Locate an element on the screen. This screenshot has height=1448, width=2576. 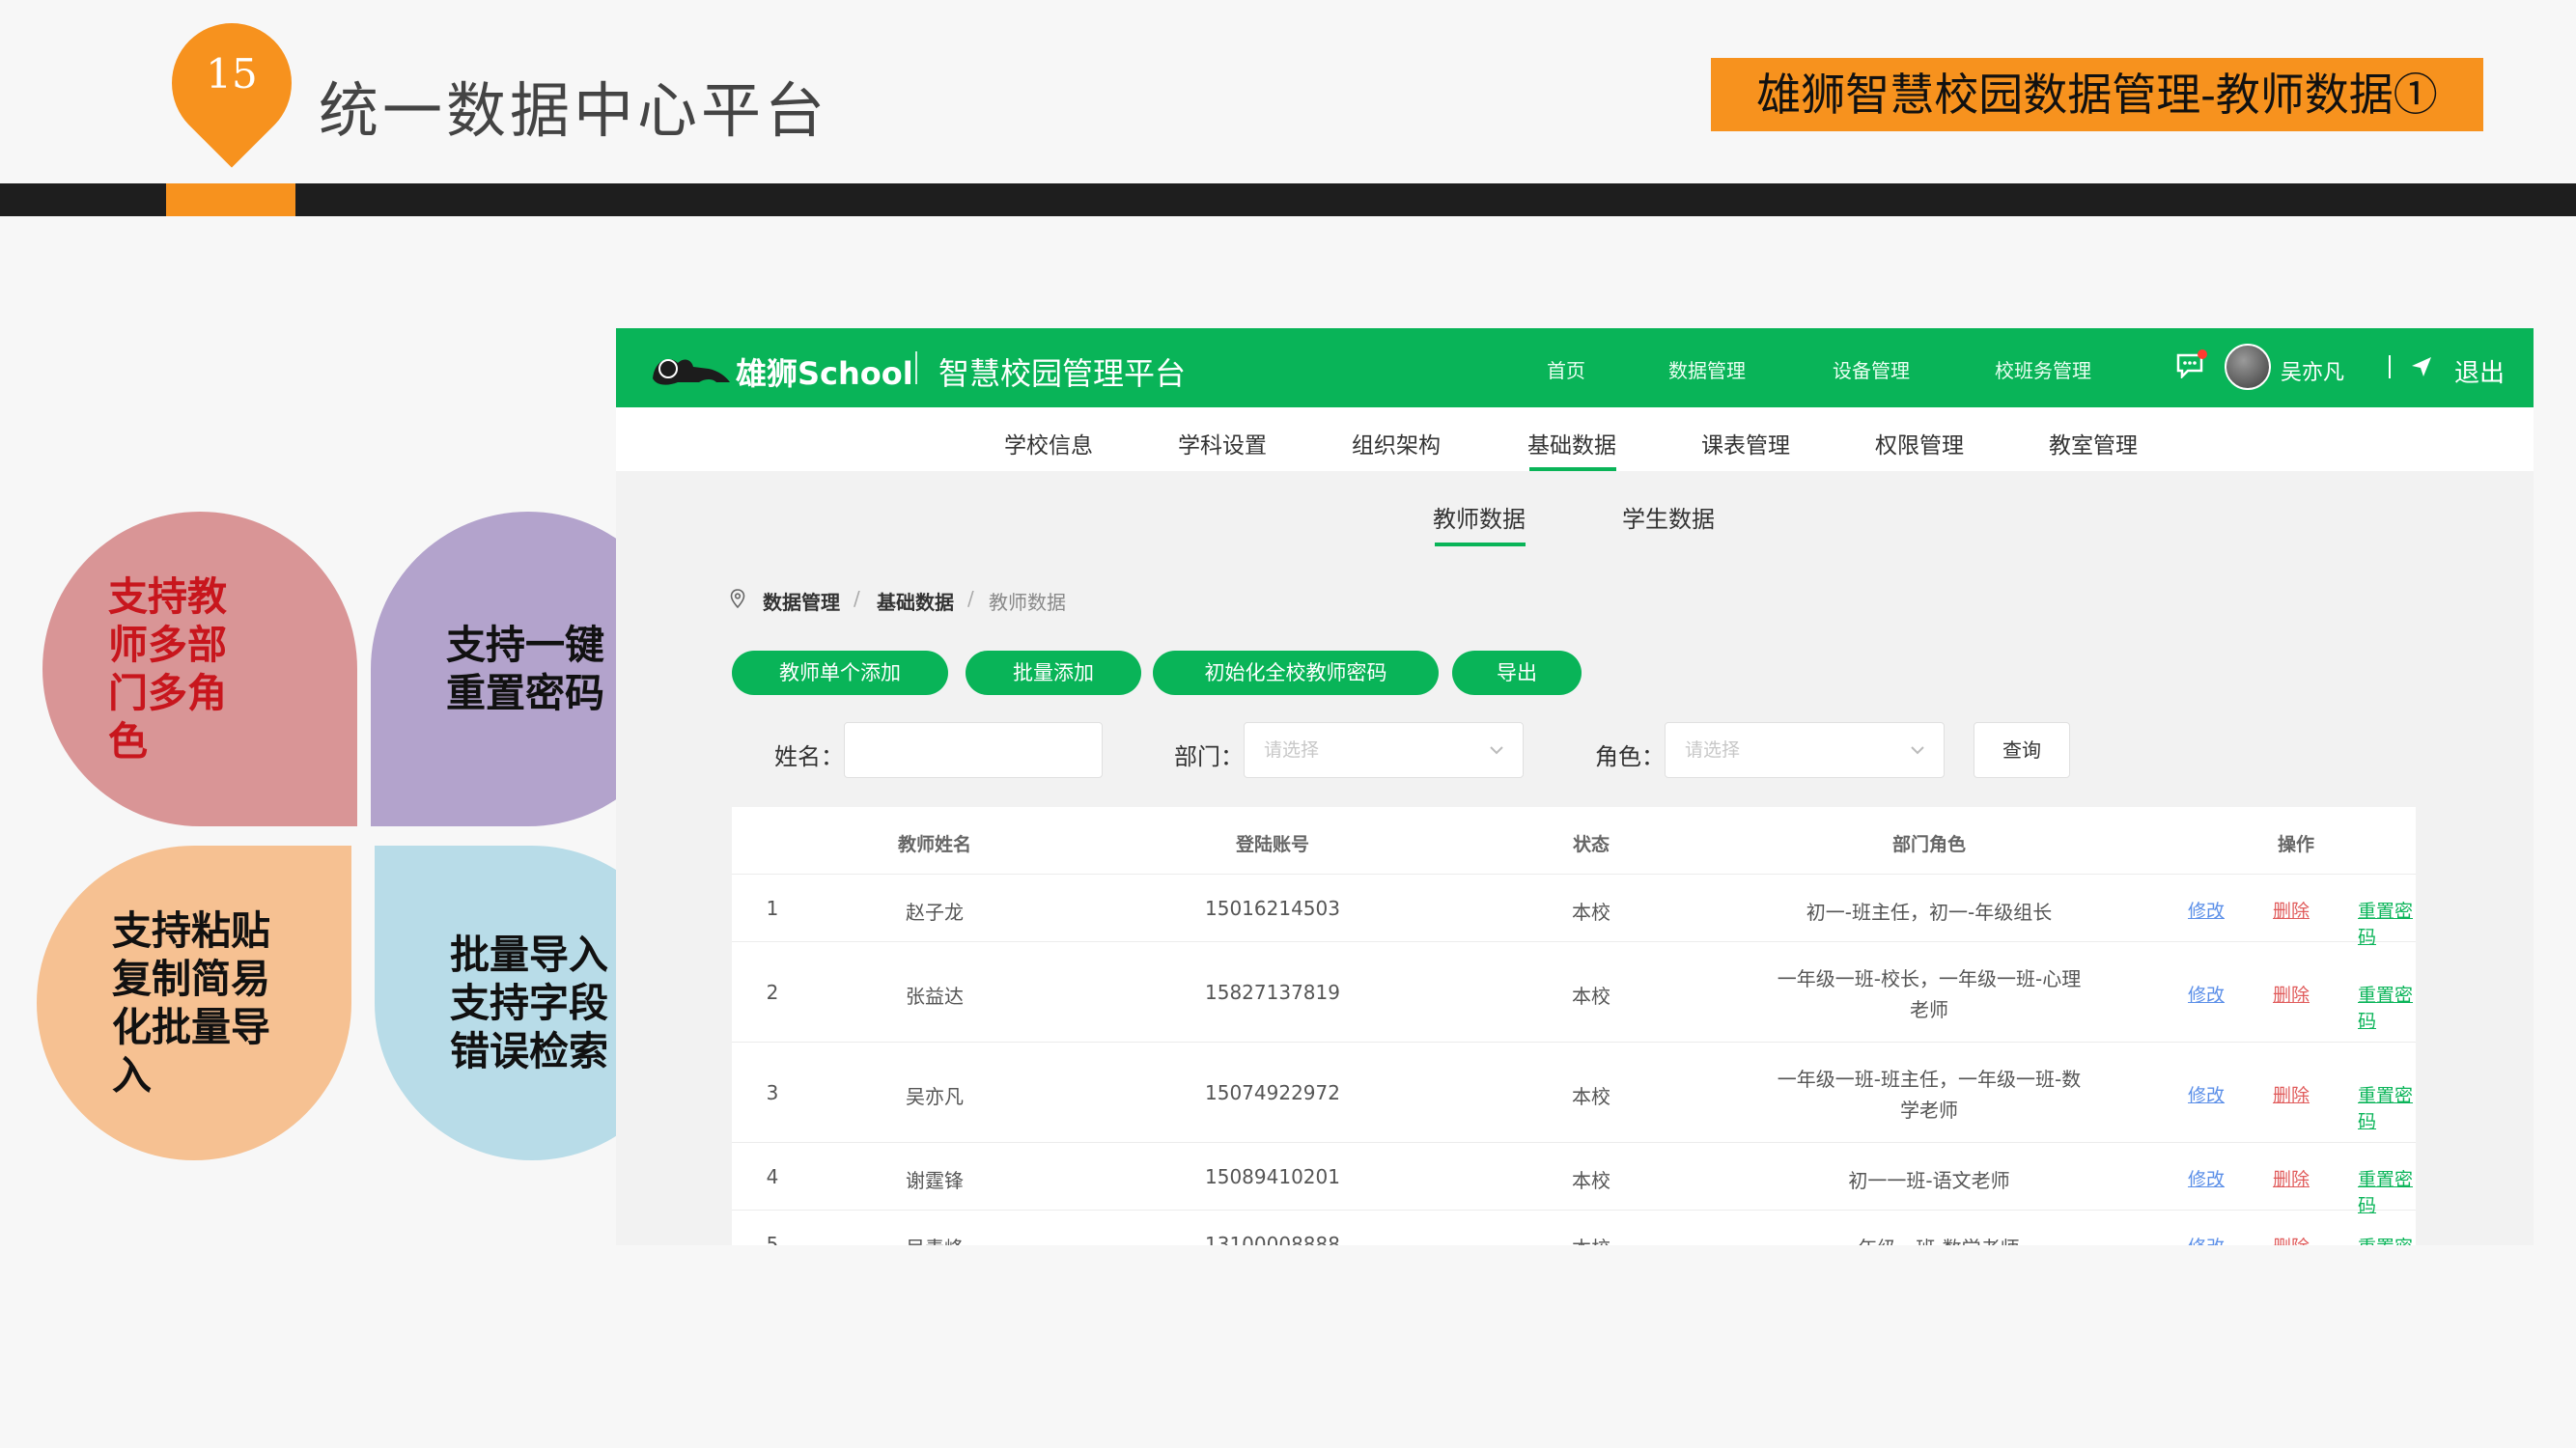
teacher-name: 谢霆锋 is located at coordinates (935, 1181).